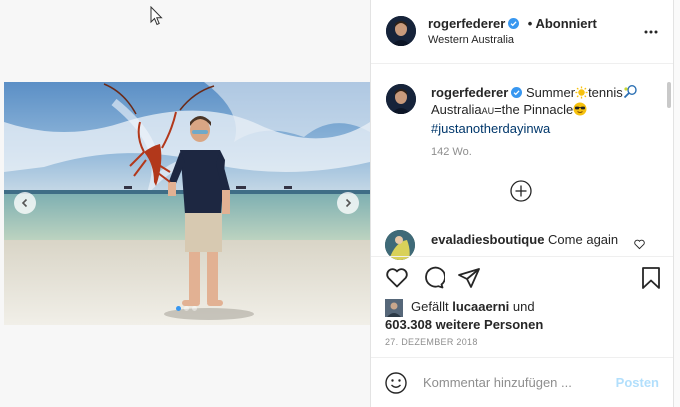 The image size is (680, 407). Describe the element at coordinates (430, 306) in the screenshot. I see `likes-prefix: Gefällt` at that location.